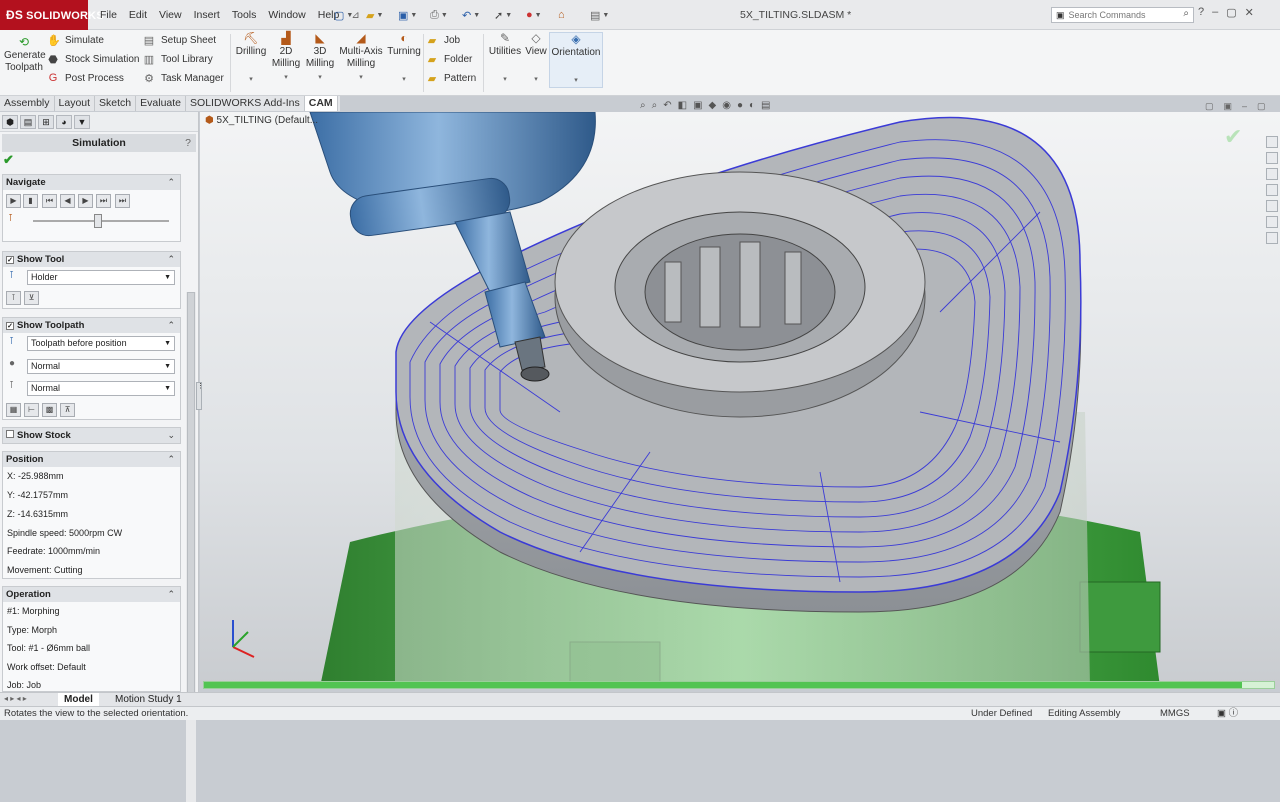  I want to click on tool-shank-icon: ⊻, so click(31, 298).